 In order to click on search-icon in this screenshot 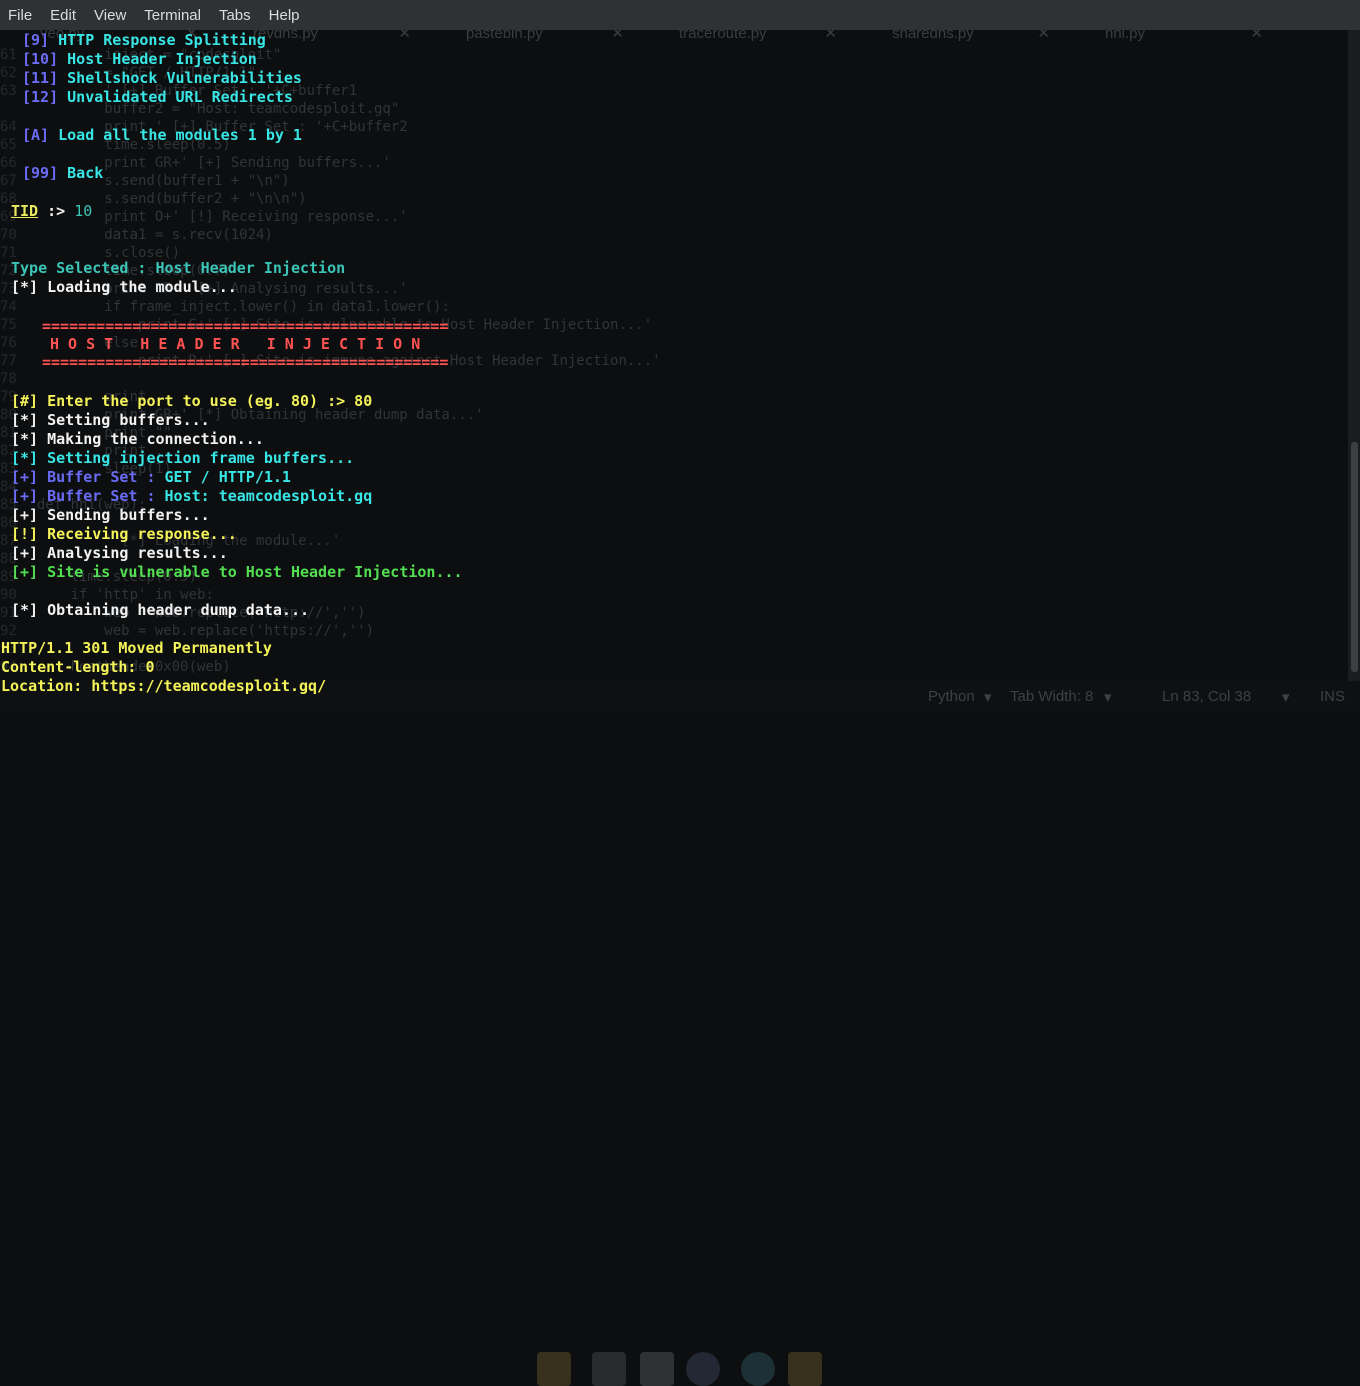, I will do `click(758, 1369)`.